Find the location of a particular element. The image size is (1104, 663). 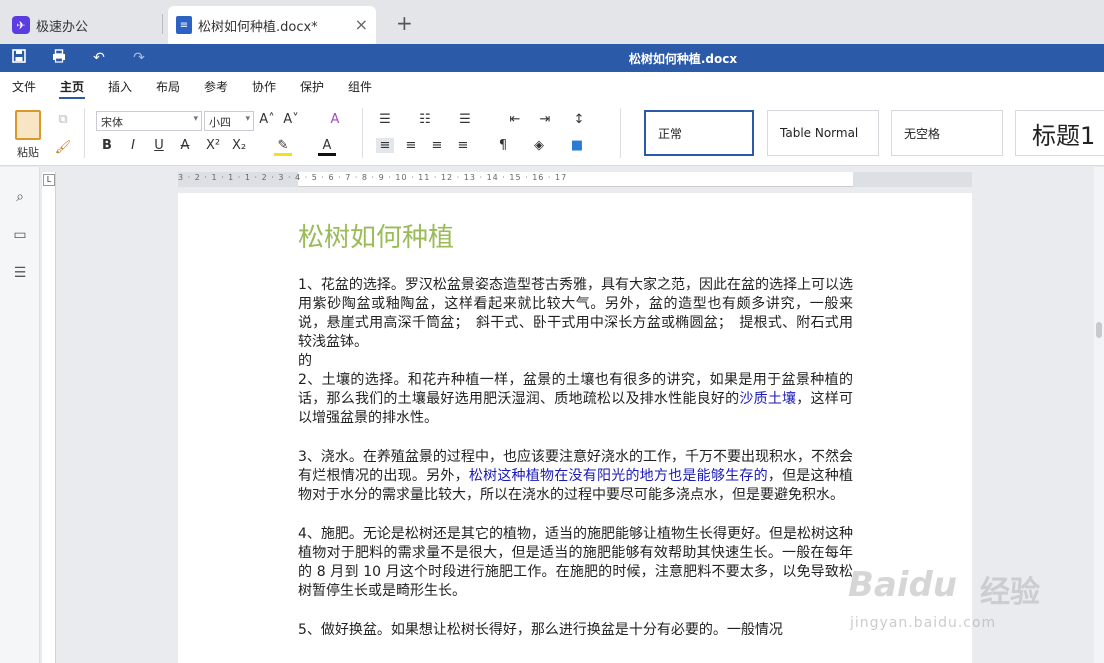

increase-indent-icon: ⇥ is located at coordinates (545, 119).